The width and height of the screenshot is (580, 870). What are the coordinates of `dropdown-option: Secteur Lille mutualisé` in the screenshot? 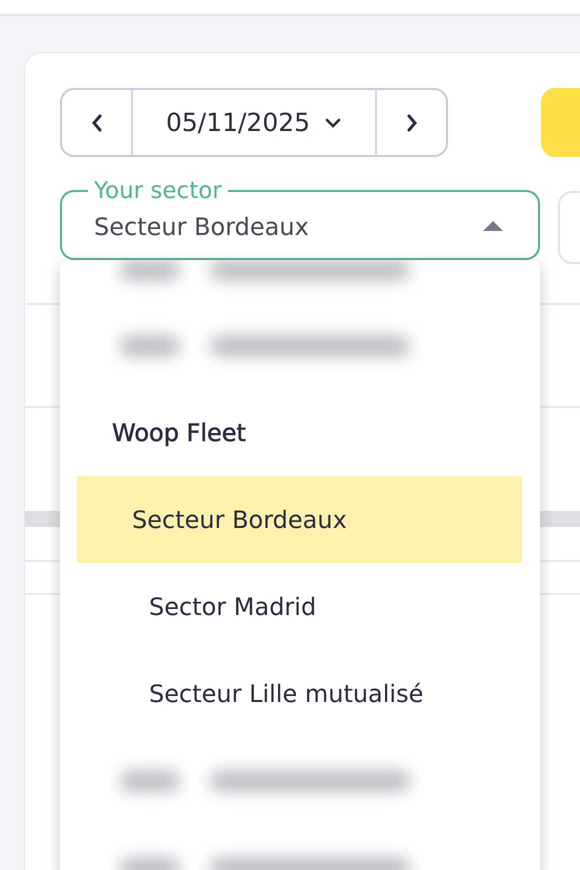 It's located at (299, 693).